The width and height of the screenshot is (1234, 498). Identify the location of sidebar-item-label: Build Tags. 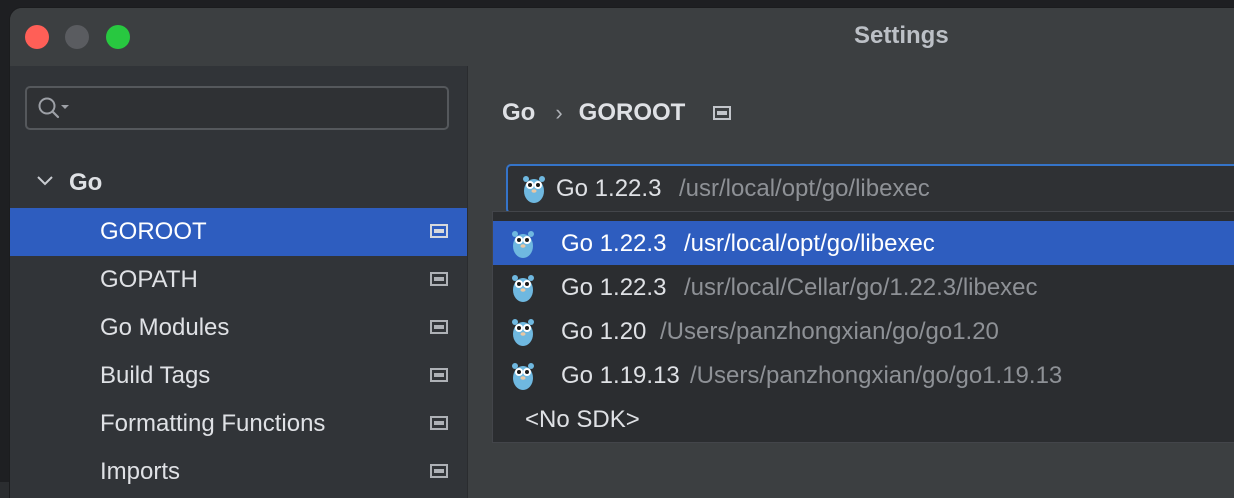
(155, 375).